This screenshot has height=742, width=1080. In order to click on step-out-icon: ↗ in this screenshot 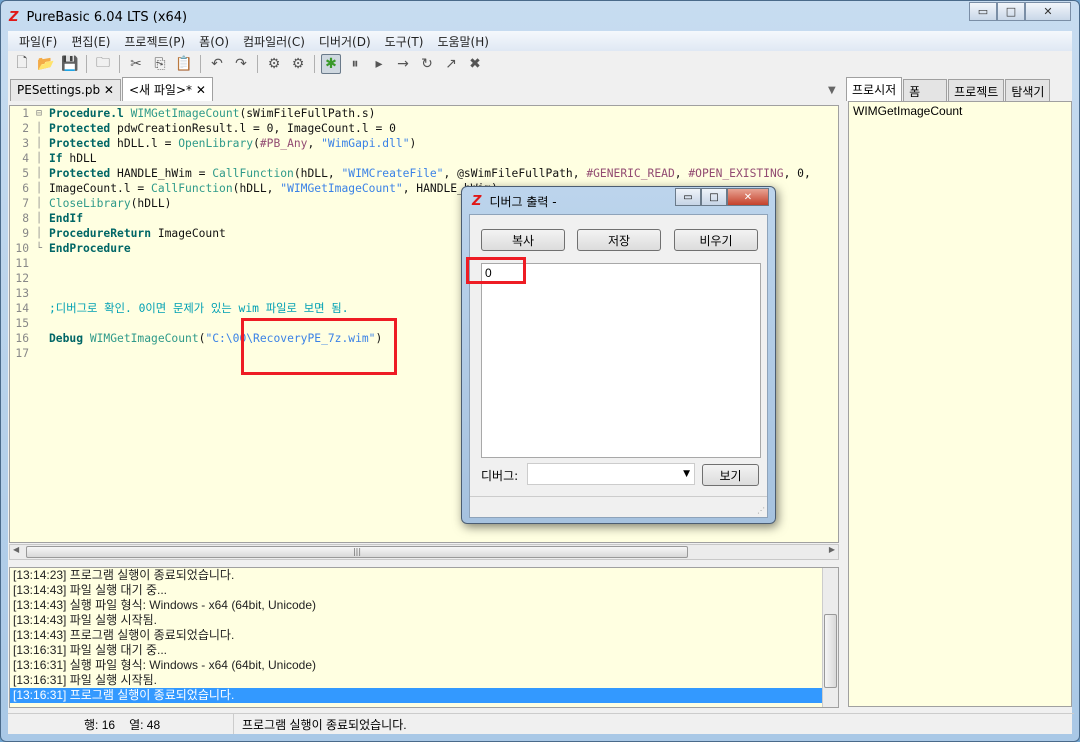, I will do `click(451, 64)`.